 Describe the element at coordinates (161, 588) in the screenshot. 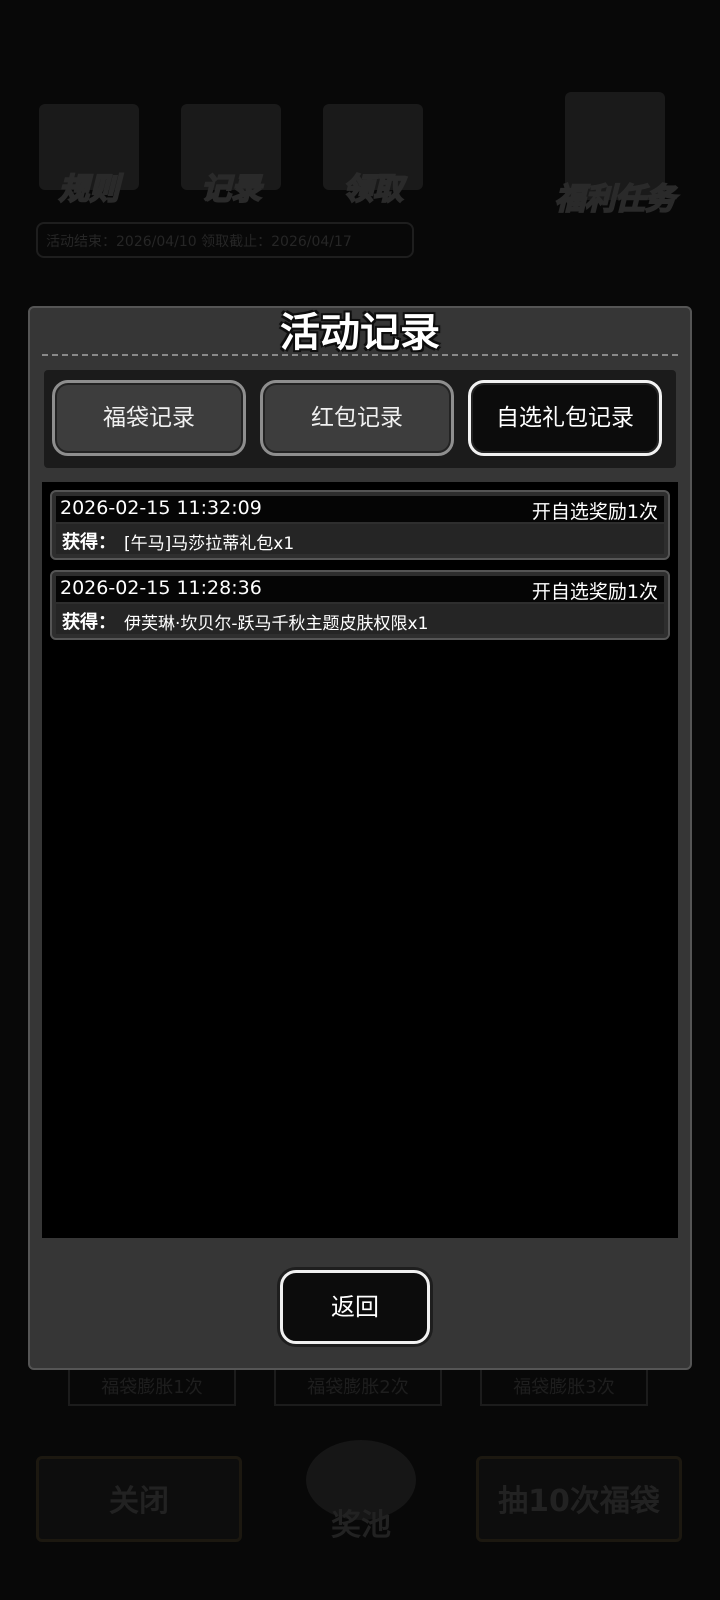

I see `record-time: 2026-02-15 11:28:36` at that location.